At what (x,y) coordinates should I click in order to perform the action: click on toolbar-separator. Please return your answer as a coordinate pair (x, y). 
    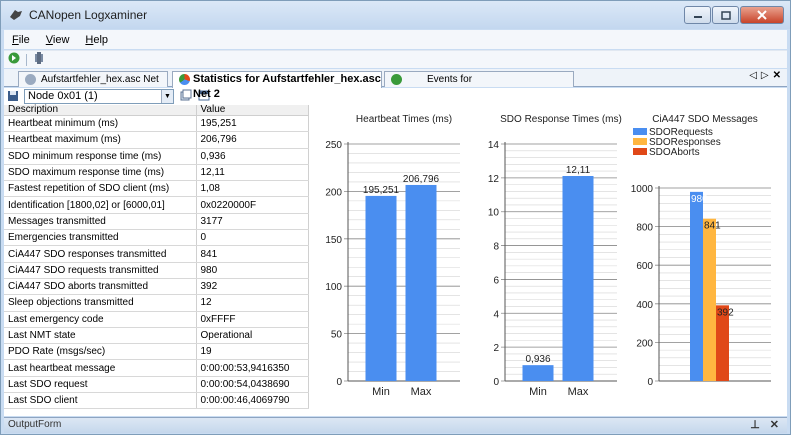
    Looking at the image, I should click on (26, 59).